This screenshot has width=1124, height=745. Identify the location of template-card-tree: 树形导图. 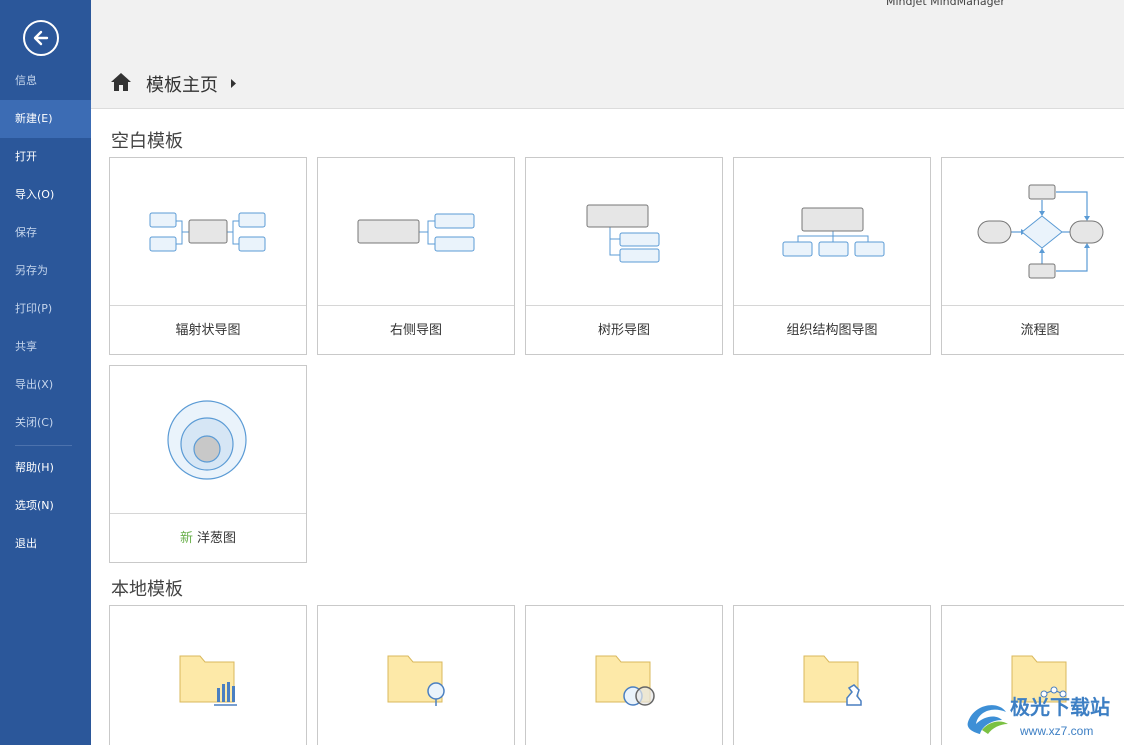
(624, 256).